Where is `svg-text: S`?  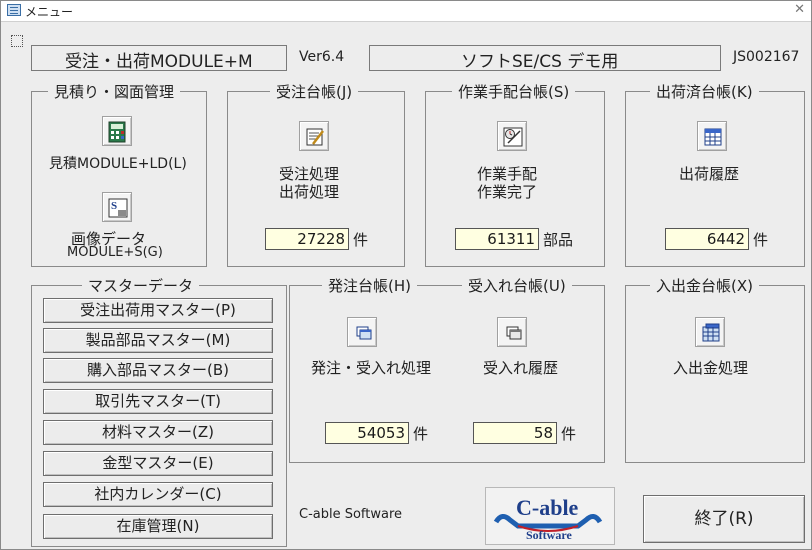
svg-text: S is located at coordinates (114, 206).